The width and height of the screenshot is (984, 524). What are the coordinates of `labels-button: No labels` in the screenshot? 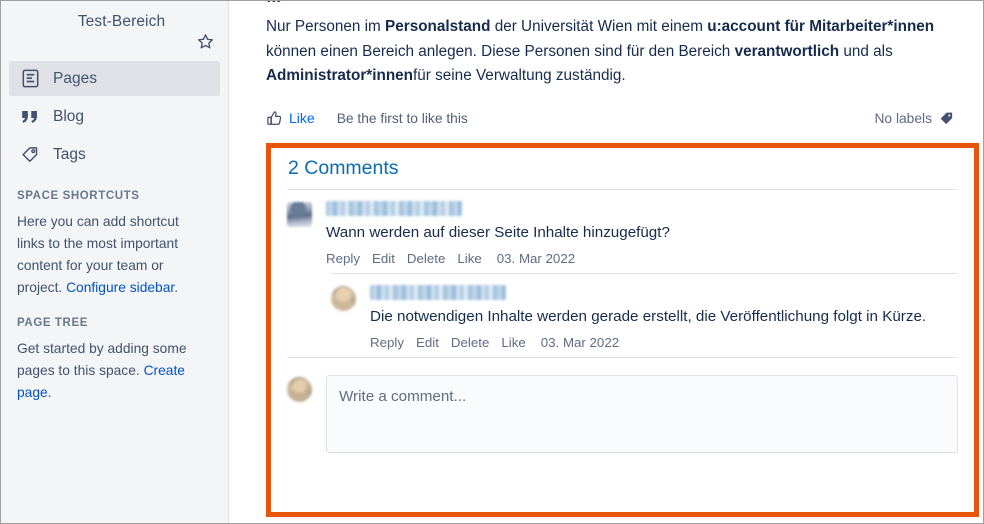 It's located at (914, 118).